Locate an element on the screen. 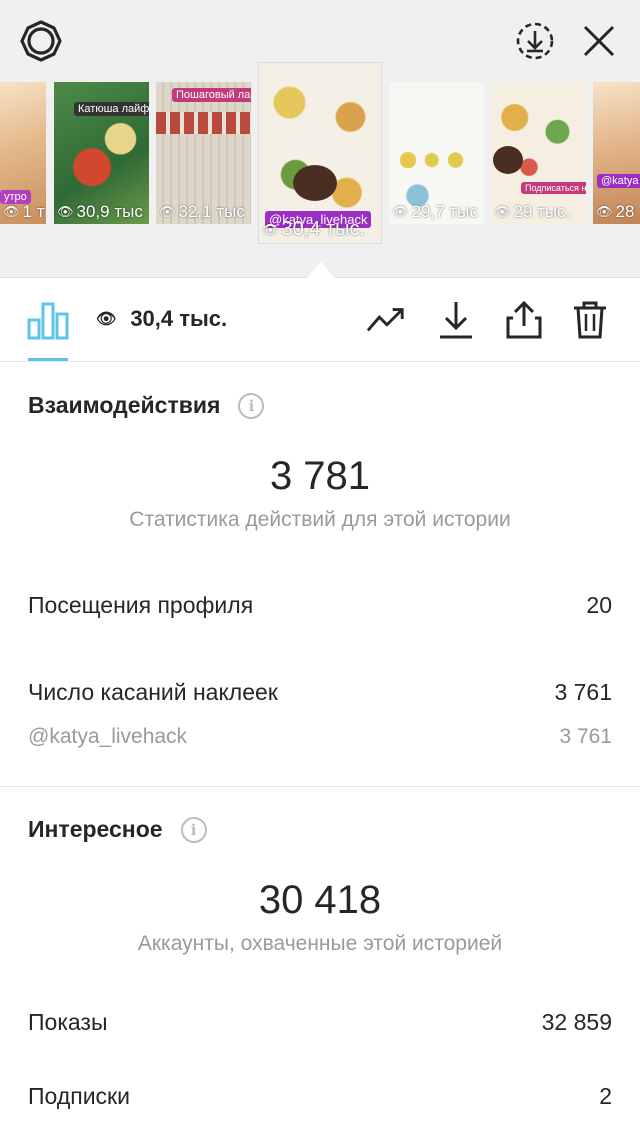  section-divider is located at coordinates (320, 786).